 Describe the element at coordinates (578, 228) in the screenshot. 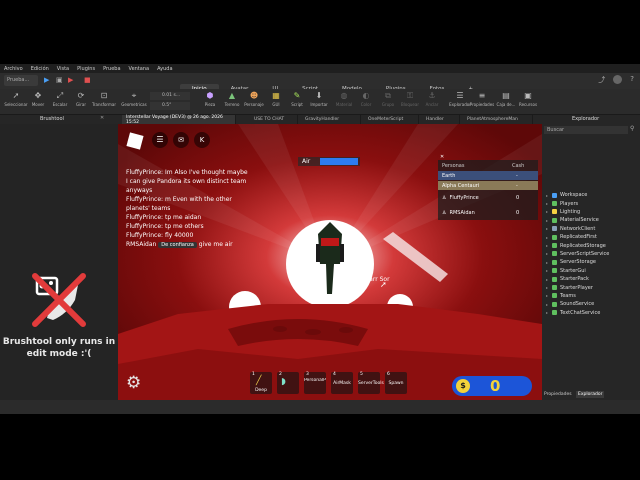

I see `explorer-item-label: NetworkClient` at that location.